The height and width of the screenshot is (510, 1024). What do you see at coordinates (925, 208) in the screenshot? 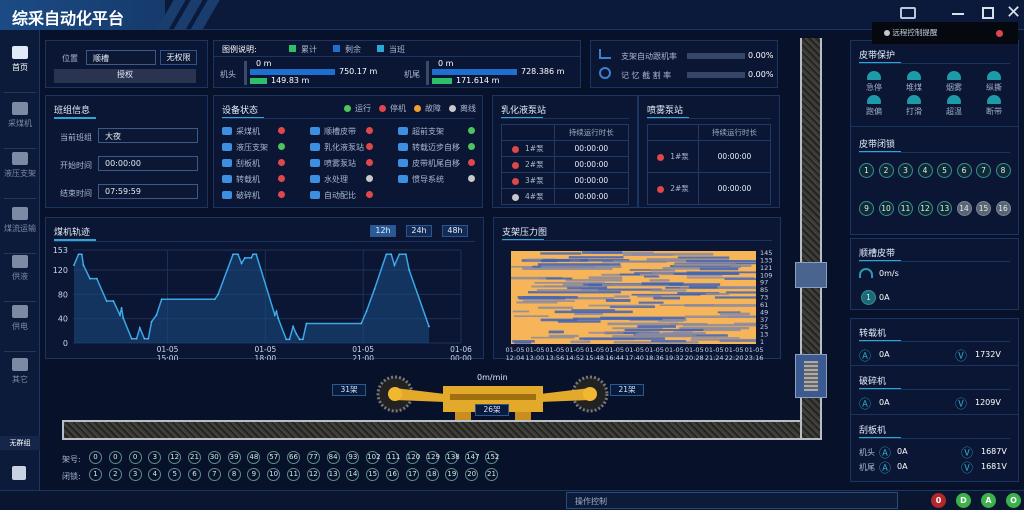
I see `belt-lock-12: 12` at bounding box center [925, 208].